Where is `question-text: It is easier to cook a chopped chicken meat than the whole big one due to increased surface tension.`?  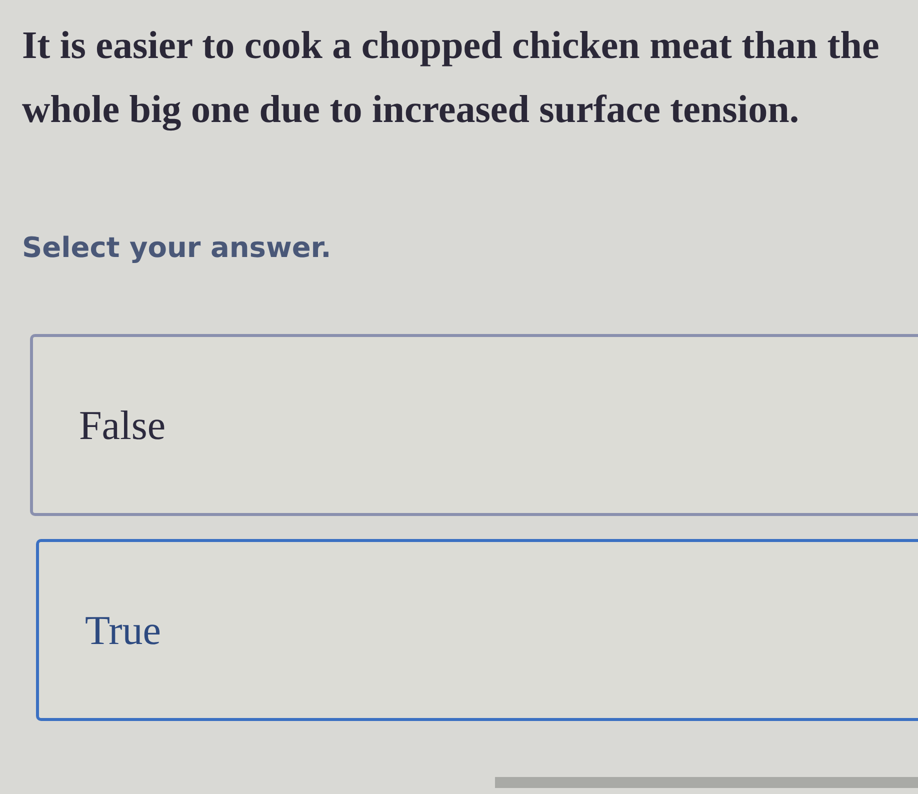 question-text: It is easier to cook a chopped chicken meat than the whole big one due to increased surface tension. is located at coordinates (451, 78).